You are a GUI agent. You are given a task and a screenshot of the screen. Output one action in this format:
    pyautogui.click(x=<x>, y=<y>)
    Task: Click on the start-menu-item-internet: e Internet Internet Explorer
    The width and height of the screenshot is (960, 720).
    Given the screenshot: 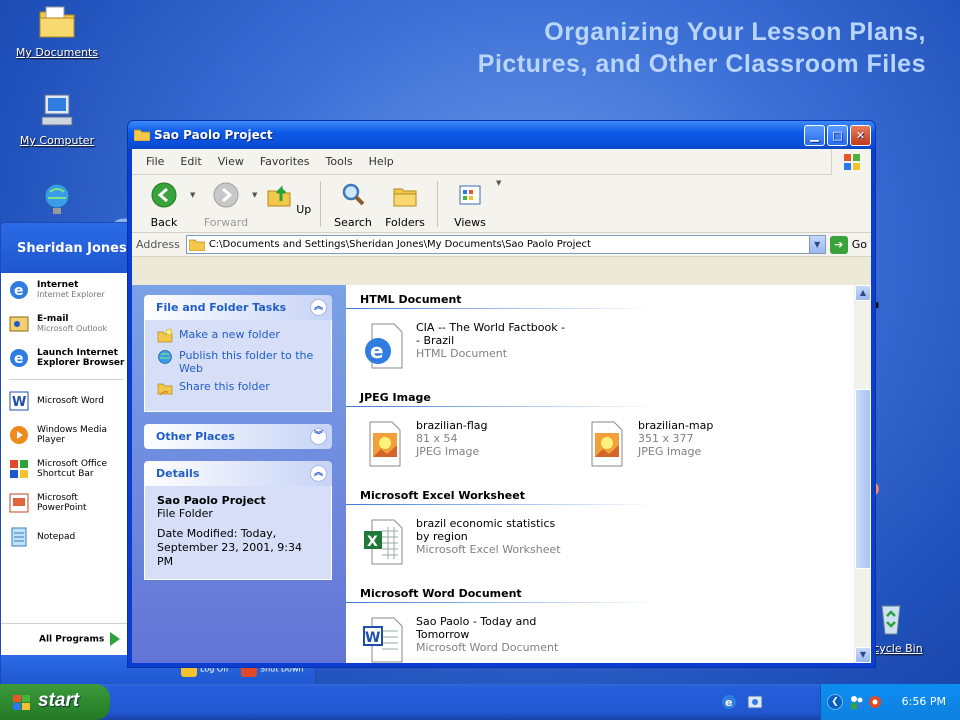 What is the action you would take?
    pyautogui.click(x=66, y=290)
    